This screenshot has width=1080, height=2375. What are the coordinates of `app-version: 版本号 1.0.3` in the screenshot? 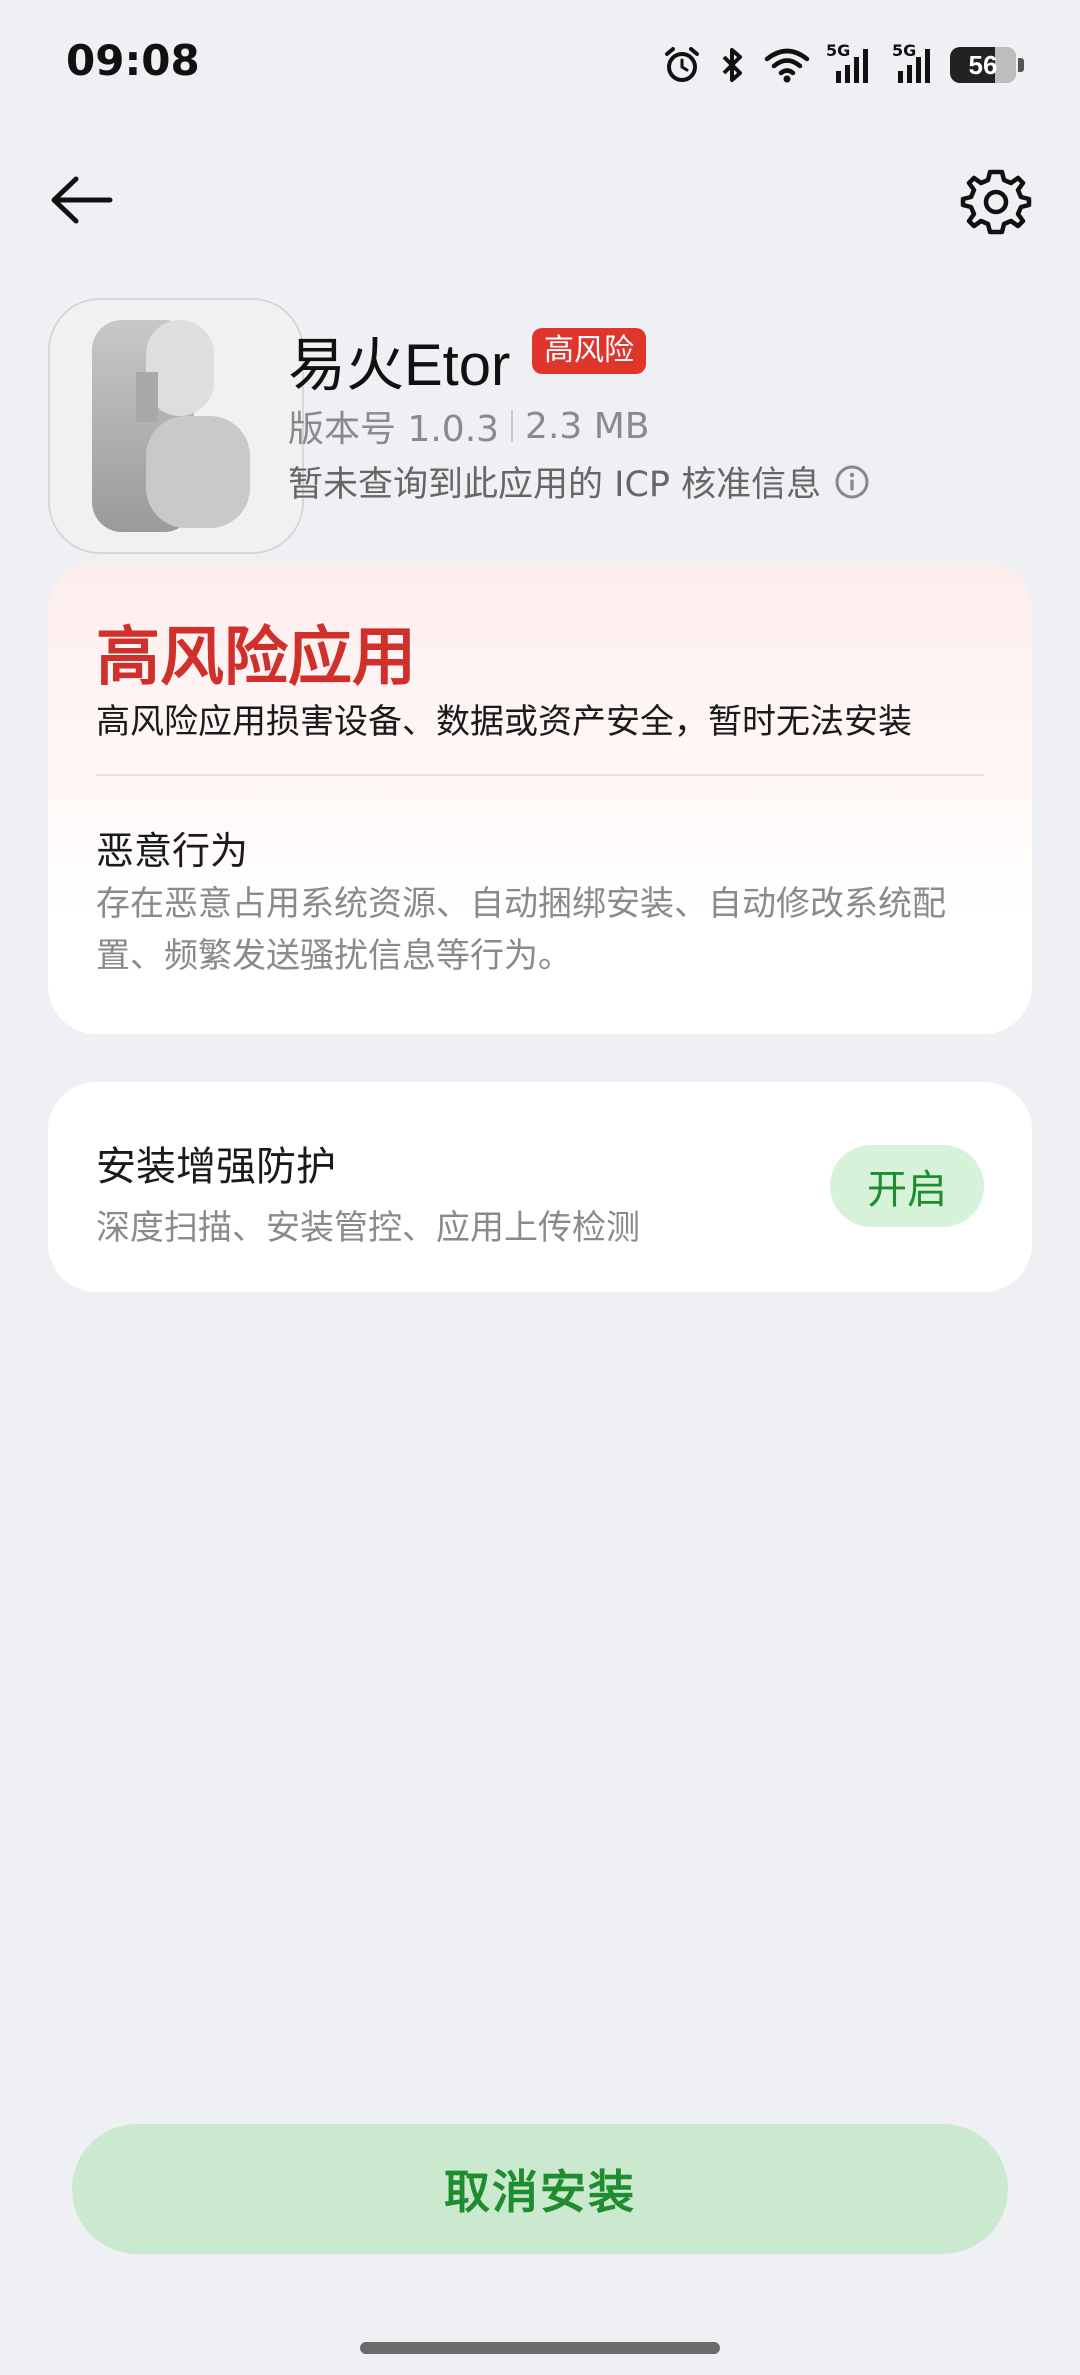 It's located at (394, 429).